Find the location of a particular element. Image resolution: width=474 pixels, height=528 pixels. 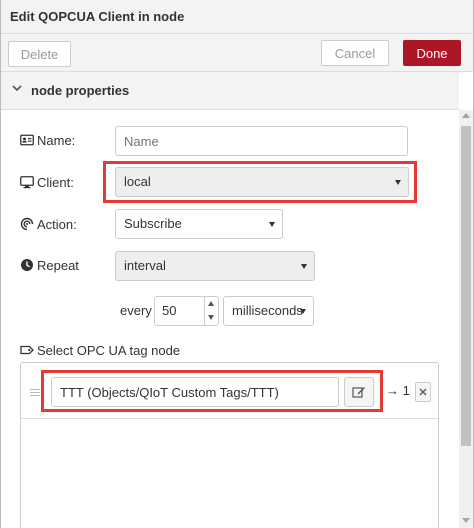

tag-icon is located at coordinates (27, 350).